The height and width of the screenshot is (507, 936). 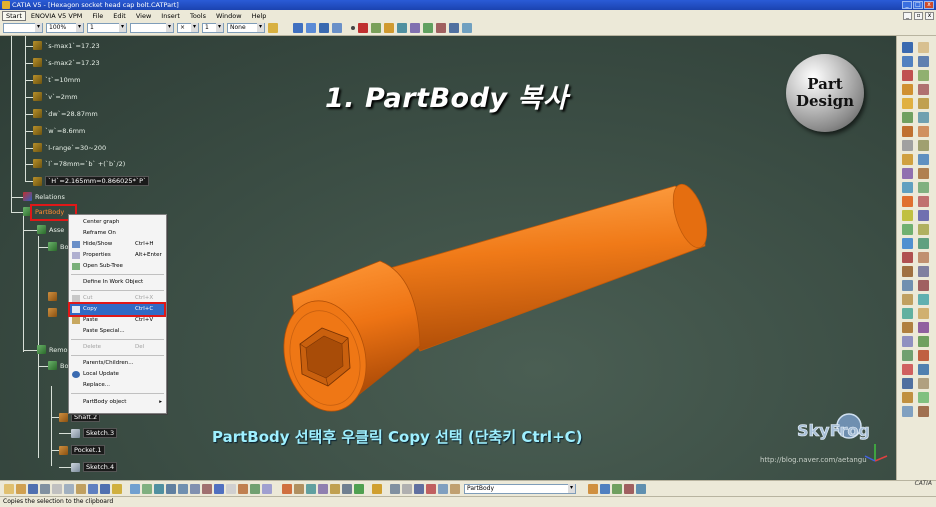 I want to click on thickness-icon, so click(x=907, y=285).